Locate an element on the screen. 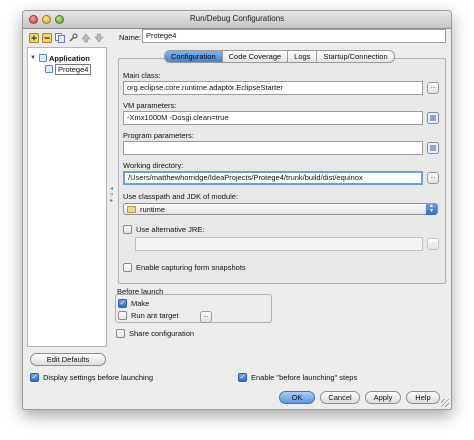 The width and height of the screenshot is (474, 440). make-checkbox-row: ✓ Make is located at coordinates (133, 303).